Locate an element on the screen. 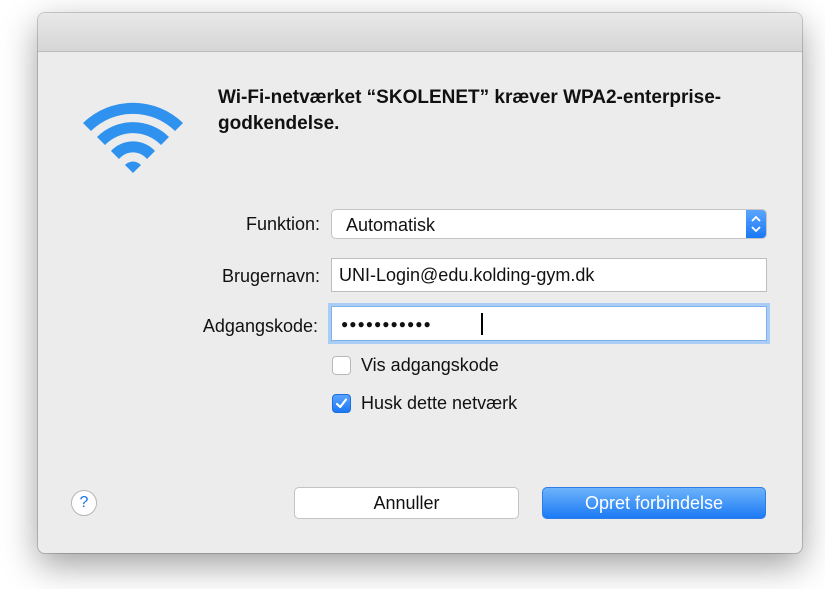 The image size is (825, 589). username-field: UNI-Login@edu.kolding-gym.dk is located at coordinates (549, 275).